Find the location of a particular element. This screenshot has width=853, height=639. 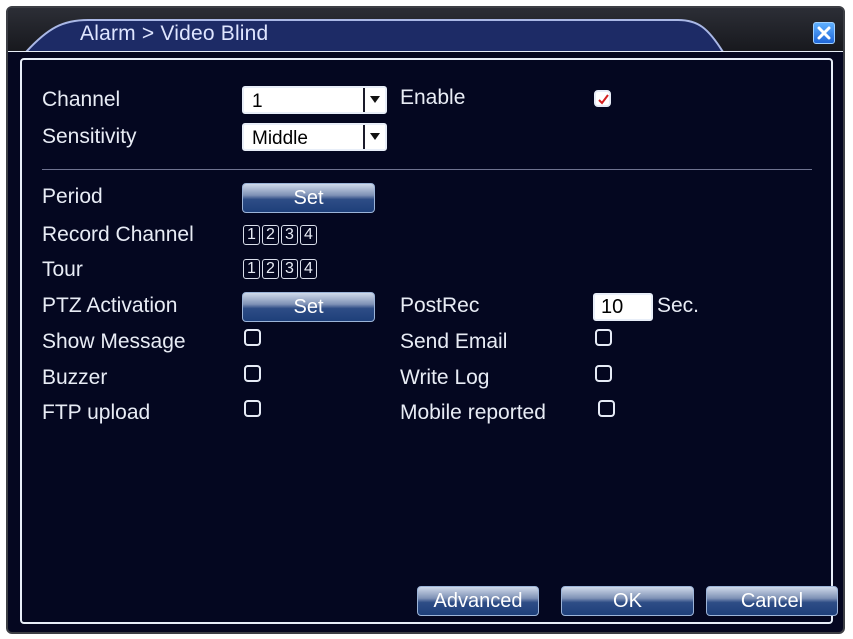

ok-button: OK is located at coordinates (627, 601).